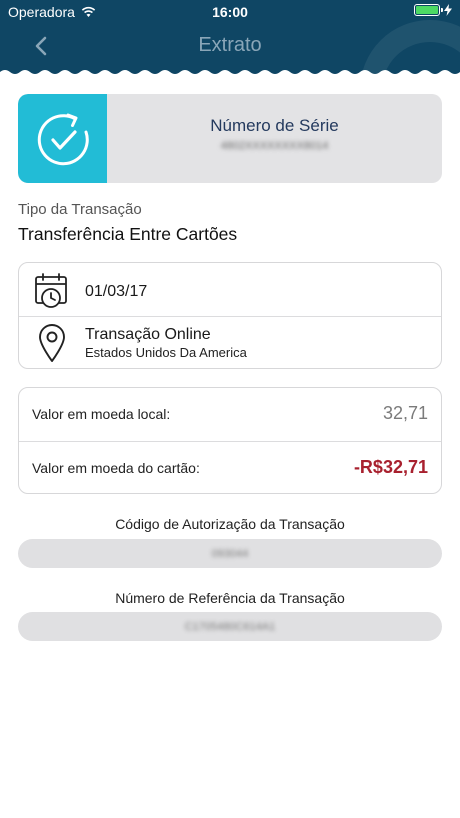  What do you see at coordinates (448, 10) in the screenshot?
I see `charging-bolt-icon` at bounding box center [448, 10].